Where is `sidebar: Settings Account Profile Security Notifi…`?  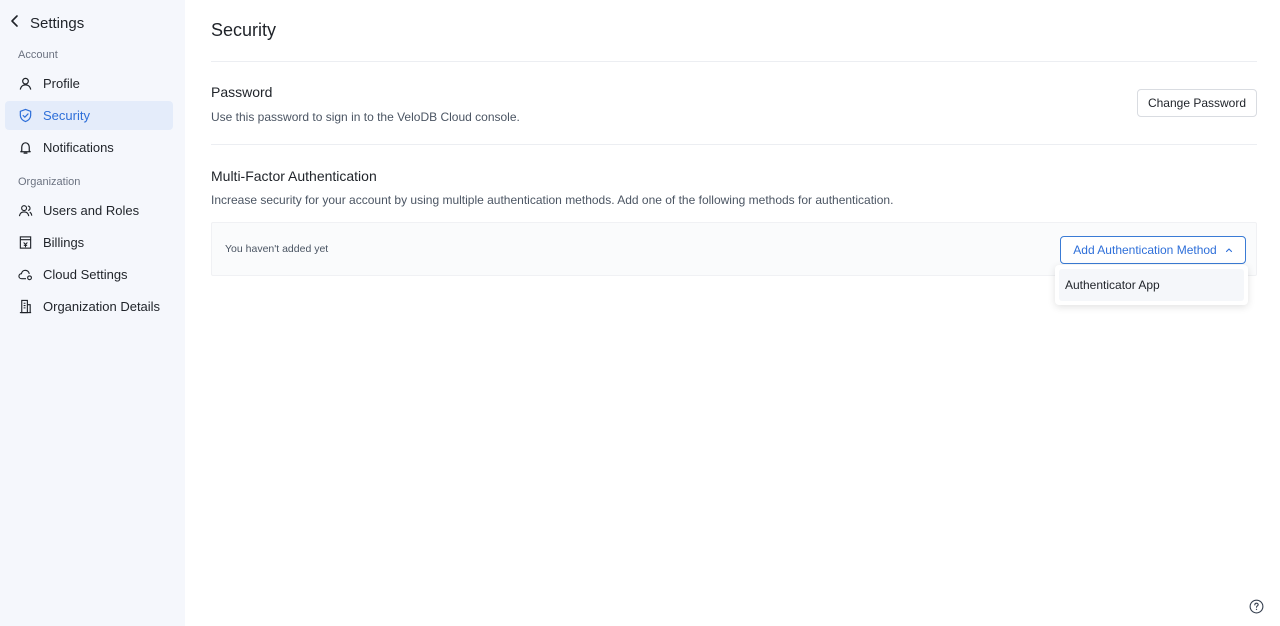 sidebar: Settings Account Profile Security Notifi… is located at coordinates (92, 313).